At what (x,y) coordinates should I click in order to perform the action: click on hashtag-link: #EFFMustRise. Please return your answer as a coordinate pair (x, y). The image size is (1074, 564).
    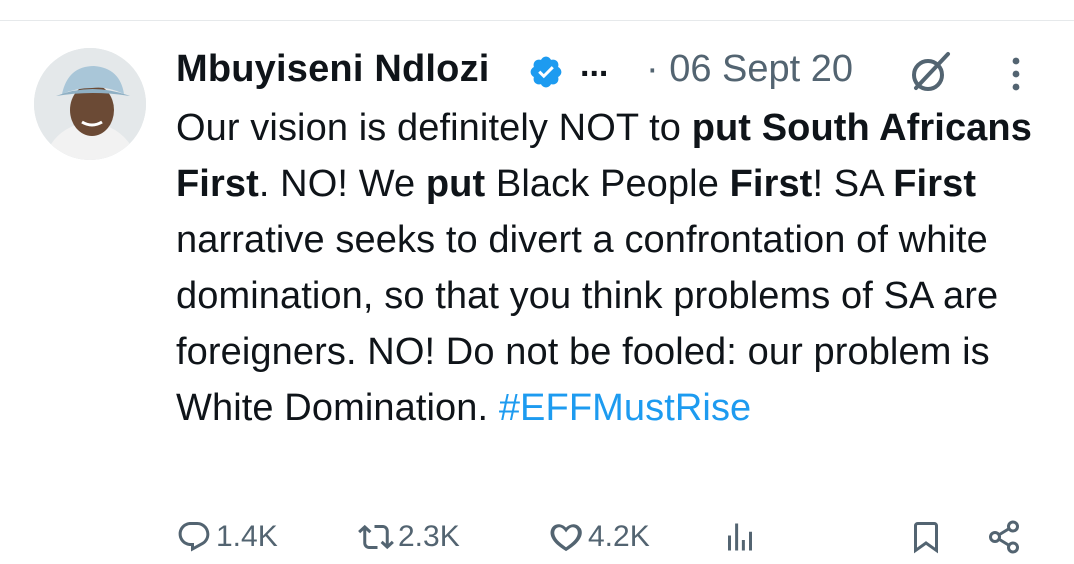
    Looking at the image, I should click on (625, 408).